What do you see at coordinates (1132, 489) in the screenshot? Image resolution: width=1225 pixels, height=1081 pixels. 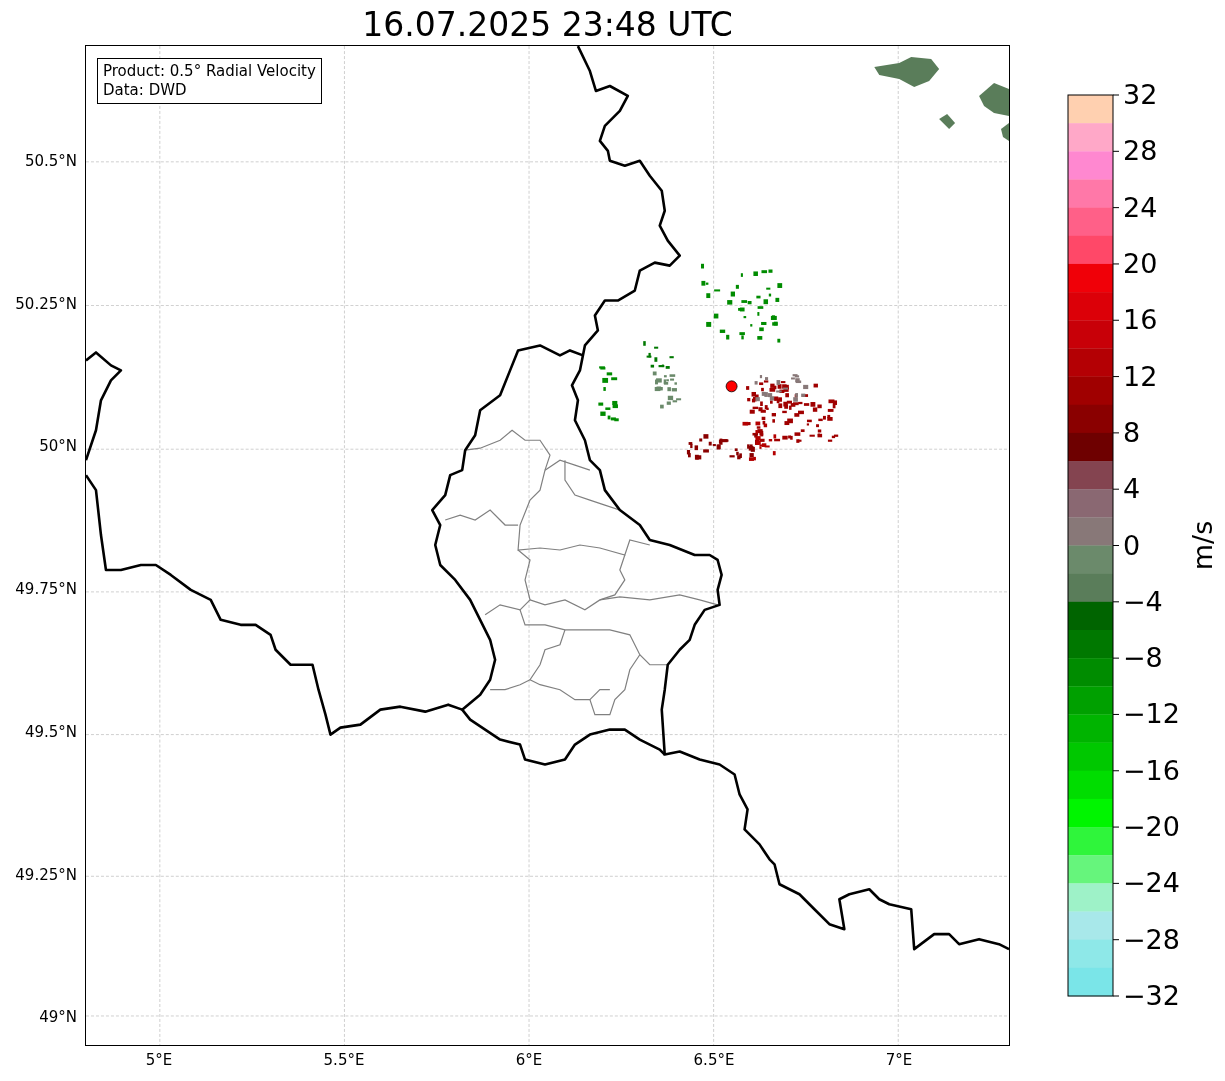 I see `colorbar-tick-label: 4` at bounding box center [1132, 489].